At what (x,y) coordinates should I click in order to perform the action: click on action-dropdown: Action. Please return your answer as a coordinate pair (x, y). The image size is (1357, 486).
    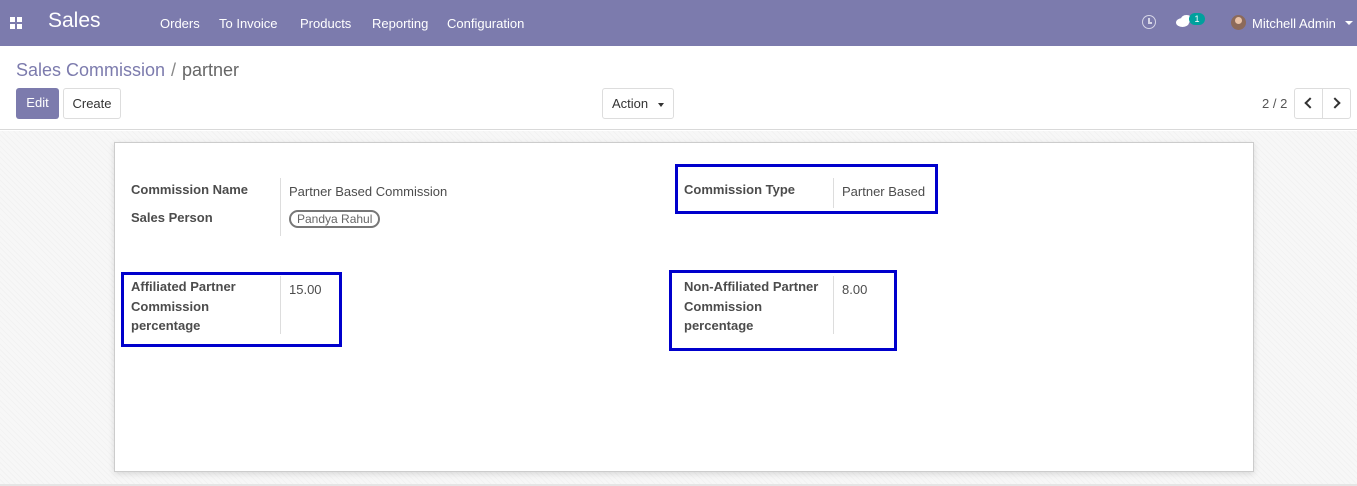
    Looking at the image, I should click on (638, 103).